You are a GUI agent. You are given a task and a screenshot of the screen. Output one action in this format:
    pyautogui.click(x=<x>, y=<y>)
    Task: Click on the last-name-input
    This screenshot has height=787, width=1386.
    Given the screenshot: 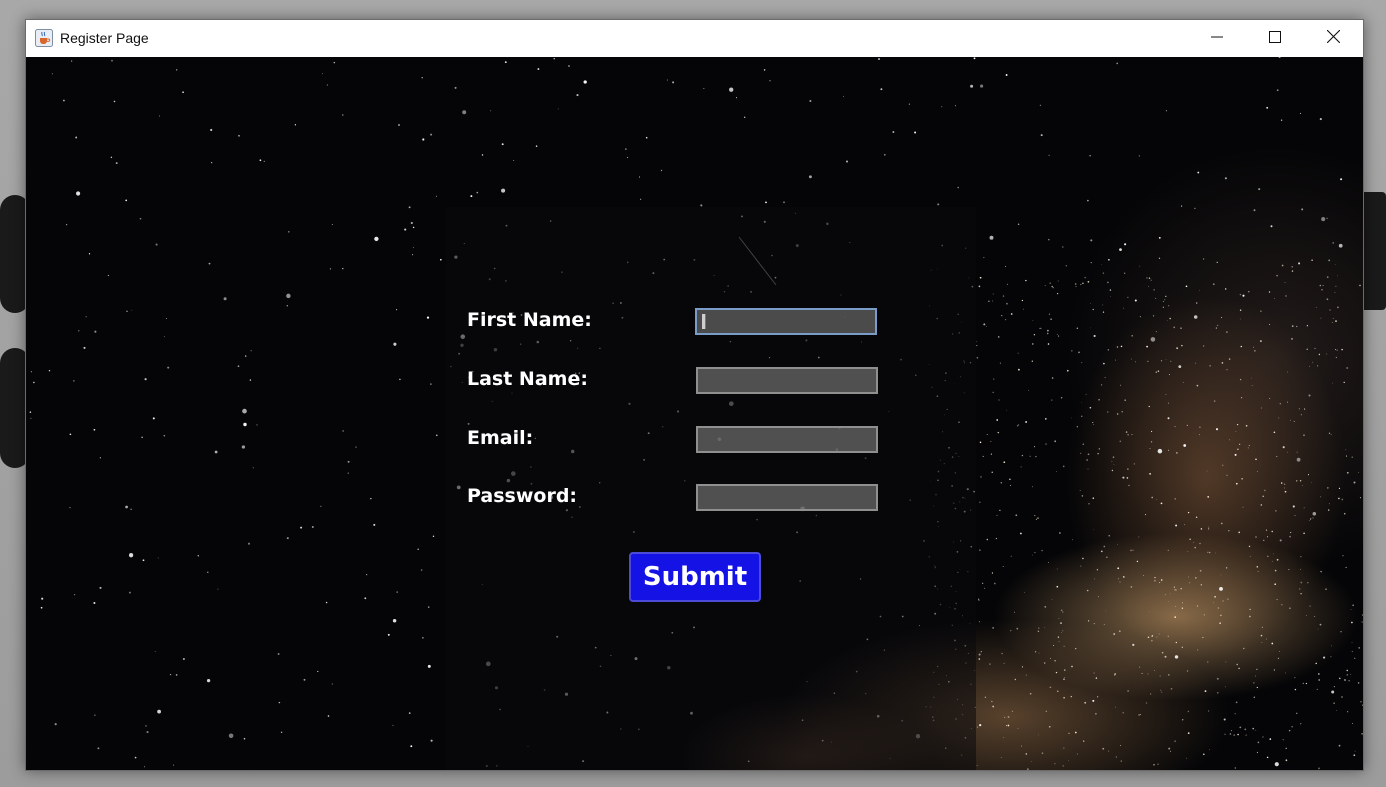 What is the action you would take?
    pyautogui.click(x=787, y=380)
    